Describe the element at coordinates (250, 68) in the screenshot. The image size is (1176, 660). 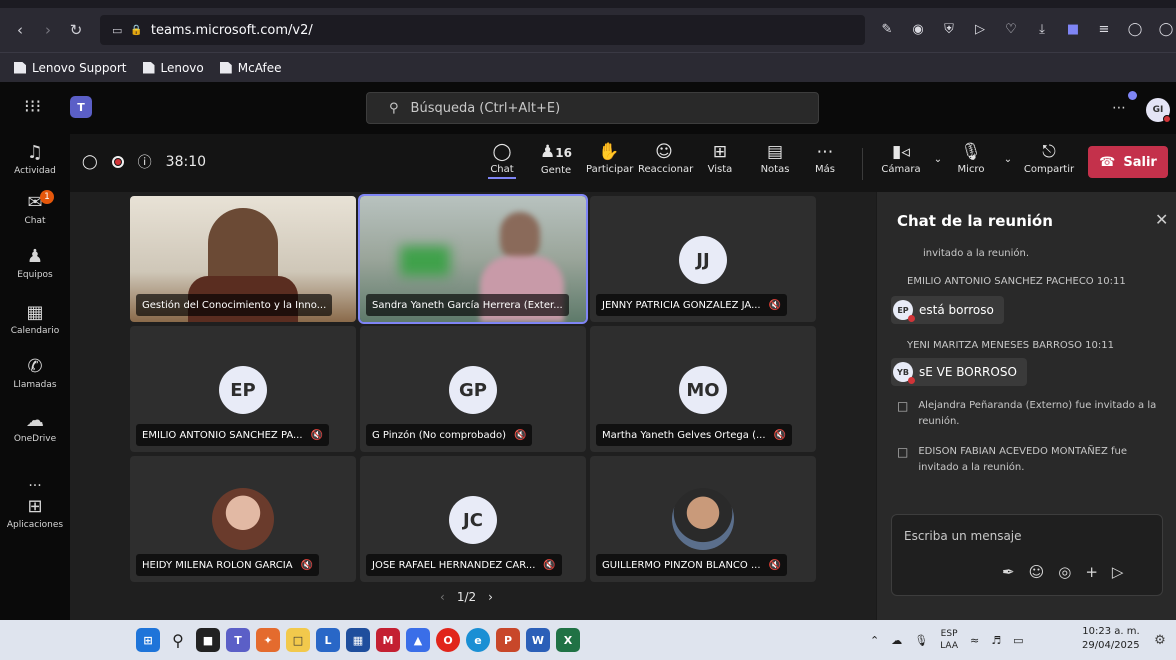
I see `bookmark-mcafee: McAfee` at that location.